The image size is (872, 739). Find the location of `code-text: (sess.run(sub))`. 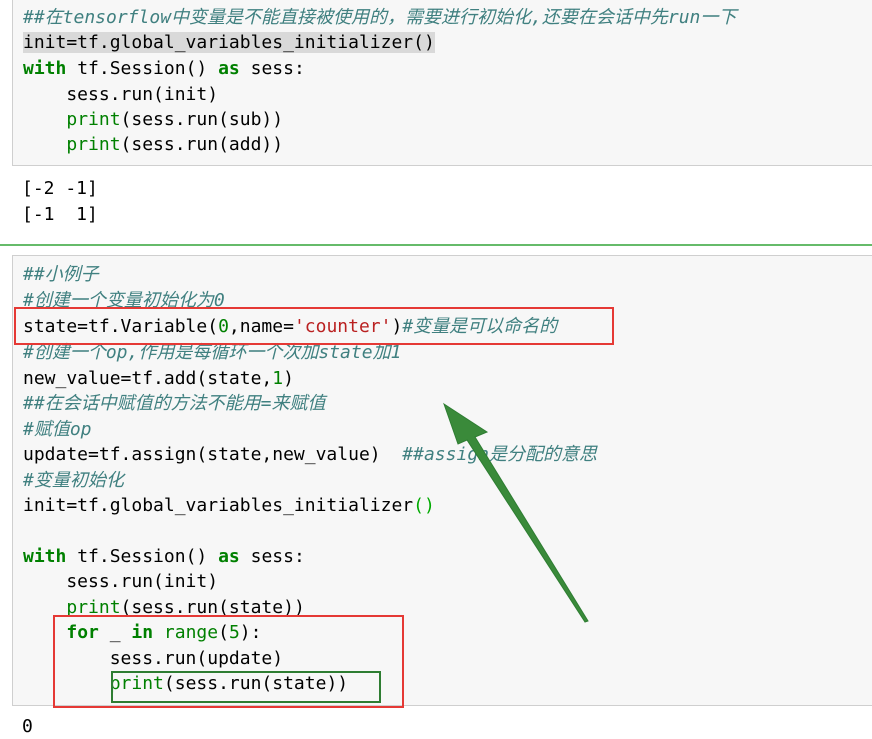

code-text: (sess.run(sub)) is located at coordinates (202, 119).